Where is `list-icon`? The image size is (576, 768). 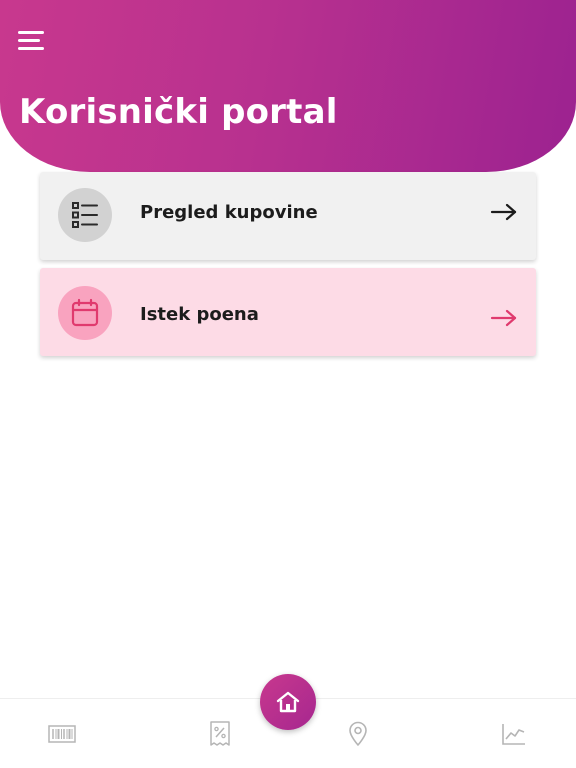 list-icon is located at coordinates (85, 215).